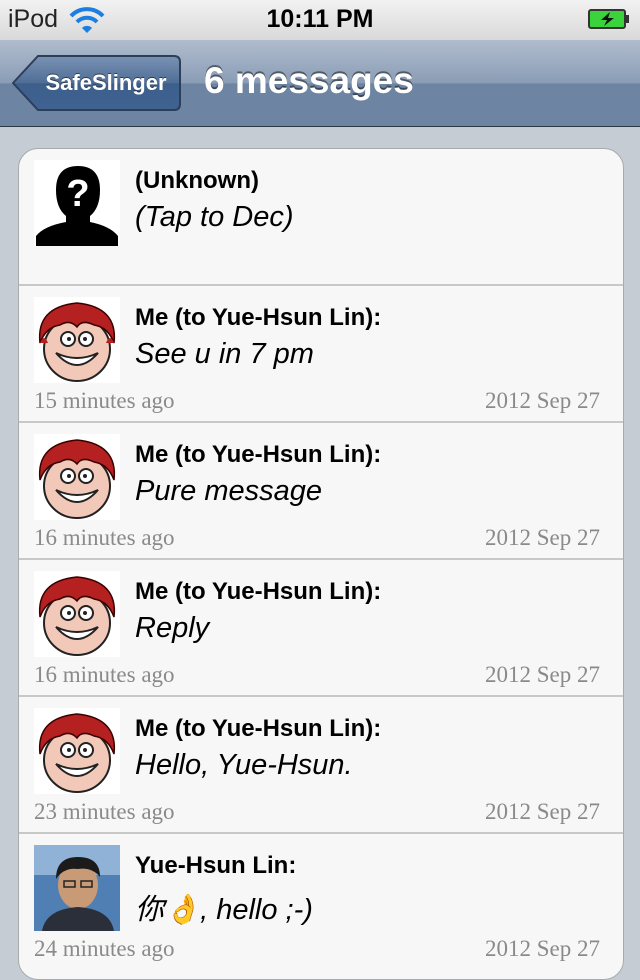  What do you see at coordinates (104, 811) in the screenshot?
I see `relative-time: 23 minutes ago` at bounding box center [104, 811].